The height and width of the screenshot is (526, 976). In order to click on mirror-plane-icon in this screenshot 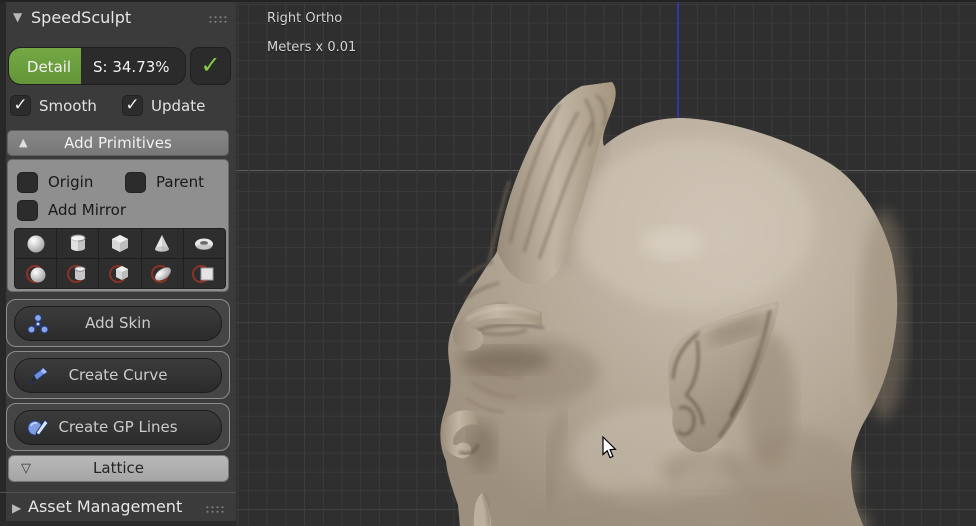, I will do `click(203, 273)`.